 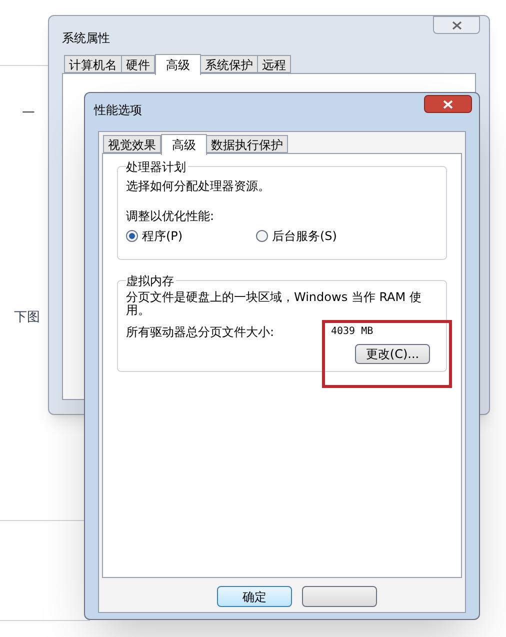 I want to click on tab: 视觉效果, so click(x=132, y=144).